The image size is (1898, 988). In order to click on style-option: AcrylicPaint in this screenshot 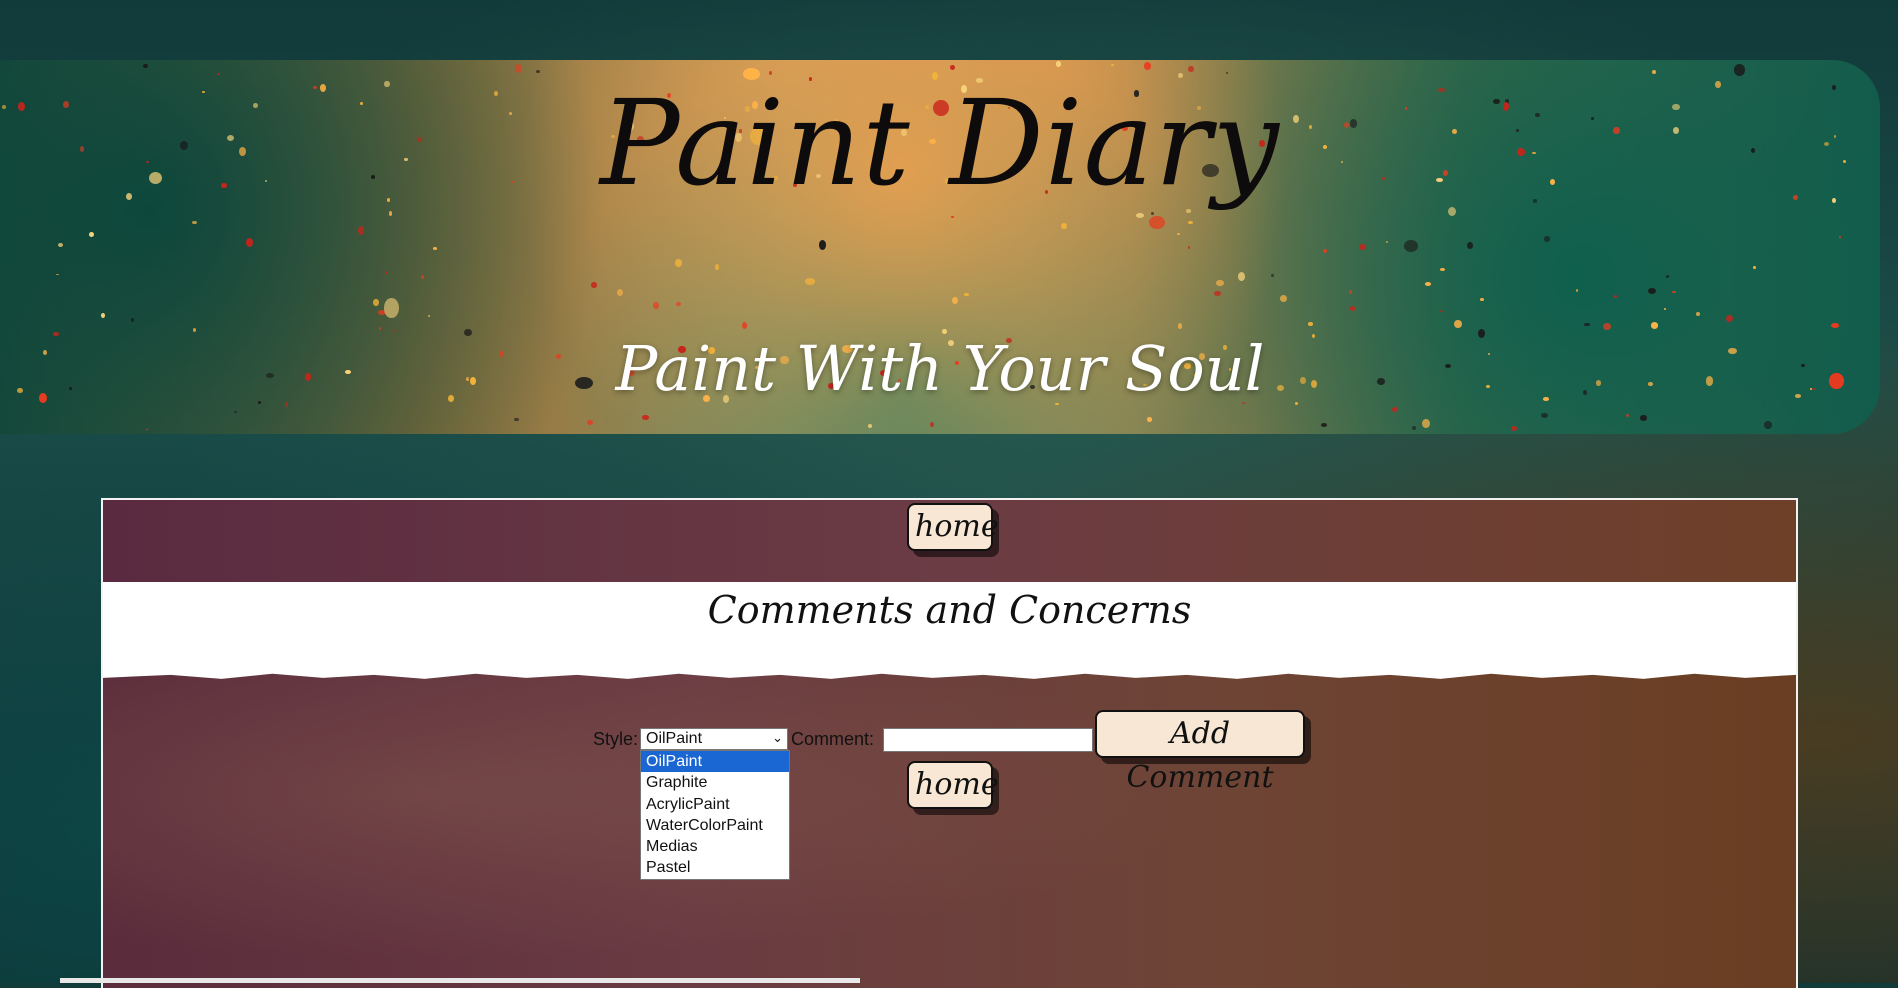, I will do `click(715, 804)`.